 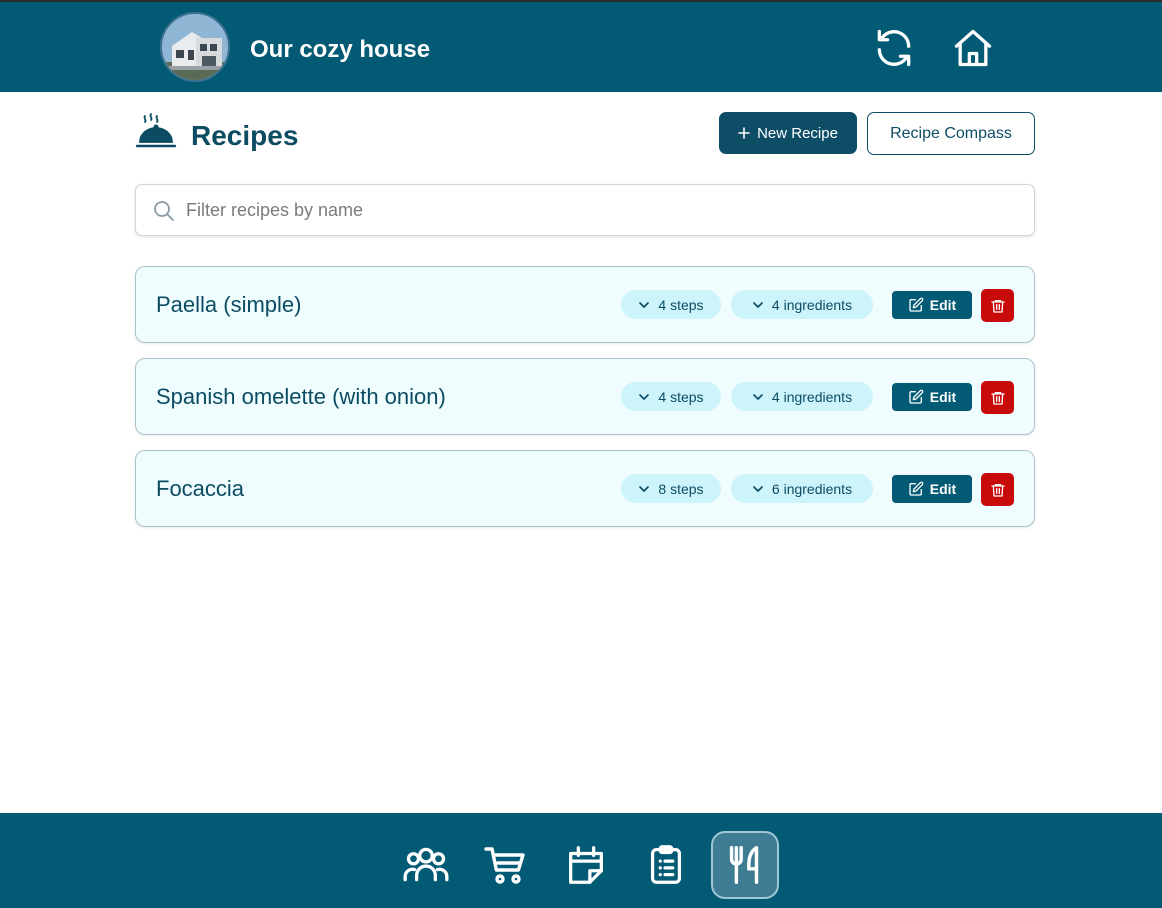 What do you see at coordinates (245, 135) in the screenshot?
I see `page-title: Recipes` at bounding box center [245, 135].